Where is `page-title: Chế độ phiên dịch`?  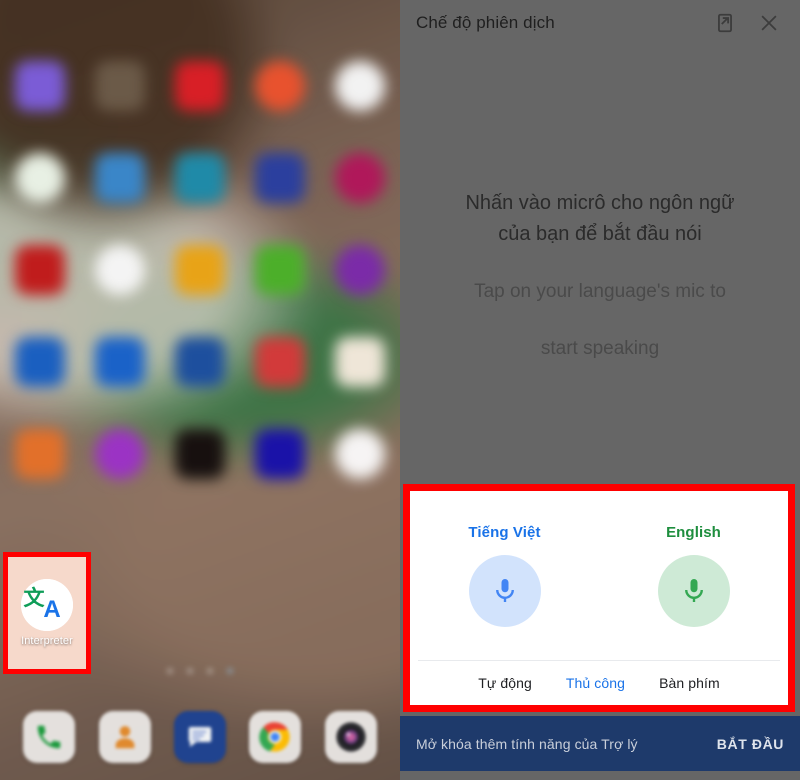
page-title: Chế độ phiên dịch is located at coordinates (485, 22).